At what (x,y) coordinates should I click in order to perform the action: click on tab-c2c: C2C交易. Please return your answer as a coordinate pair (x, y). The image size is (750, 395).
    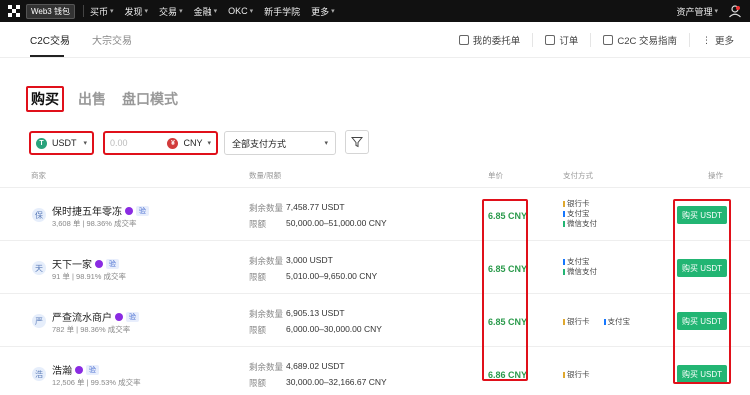
    Looking at the image, I should click on (50, 39).